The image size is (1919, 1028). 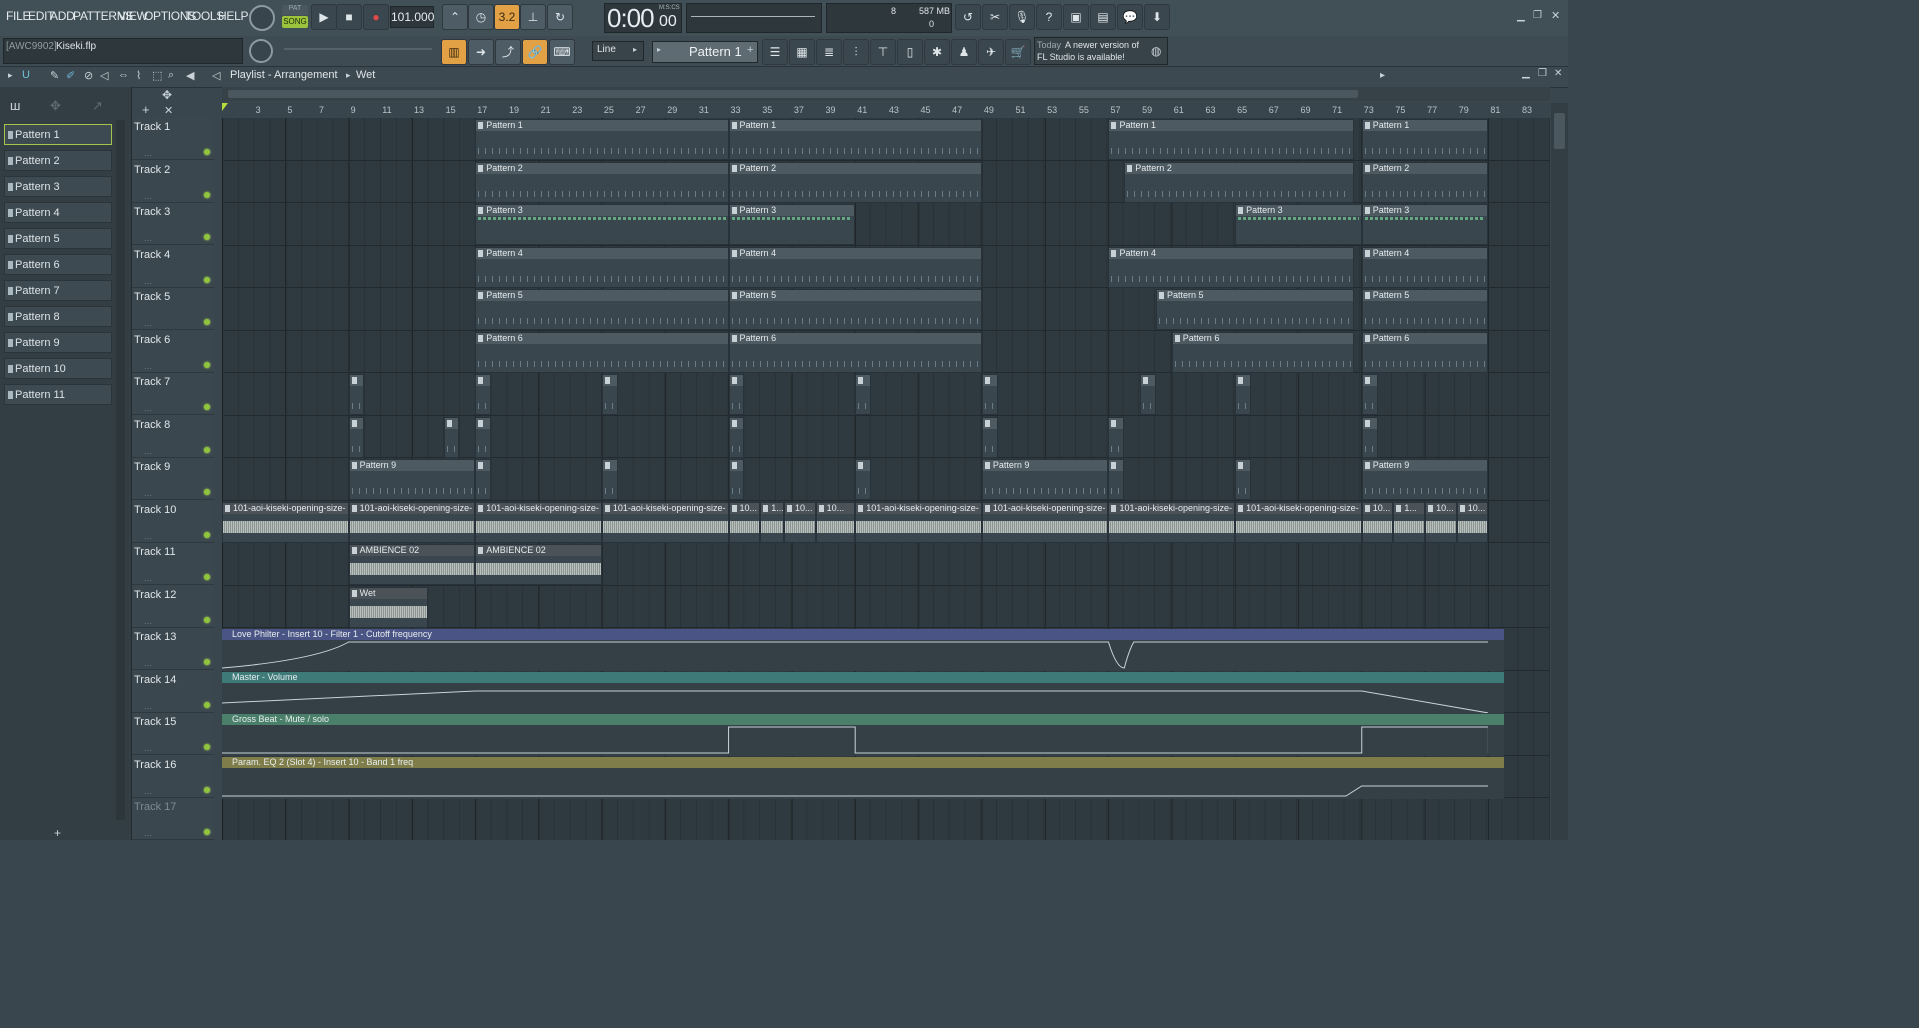 What do you see at coordinates (58, 264) in the screenshot?
I see `pattern-item: Pattern 6` at bounding box center [58, 264].